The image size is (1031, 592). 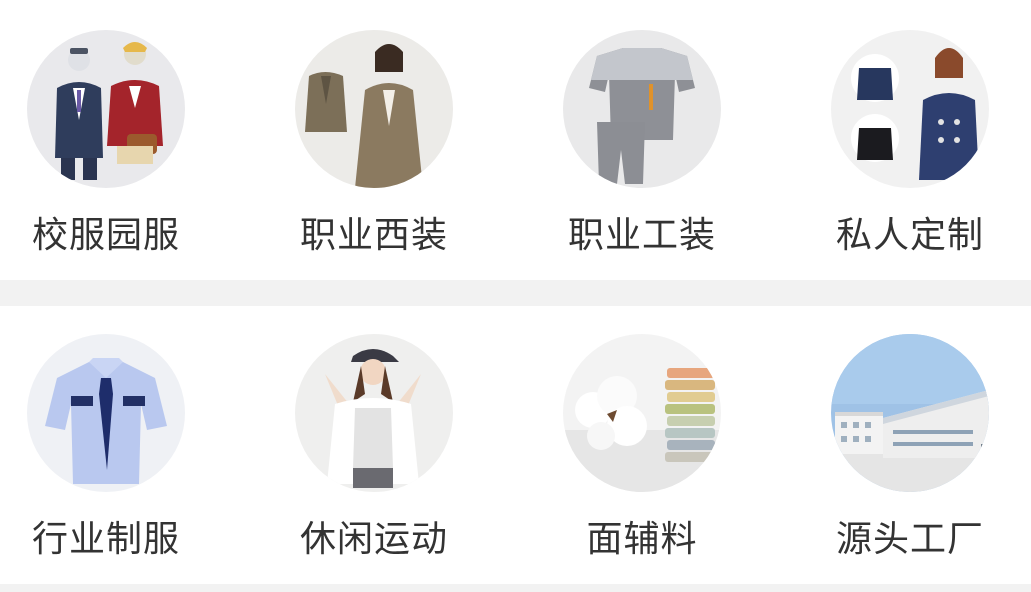 What do you see at coordinates (374, 109) in the screenshot?
I see `business-suit-icon` at bounding box center [374, 109].